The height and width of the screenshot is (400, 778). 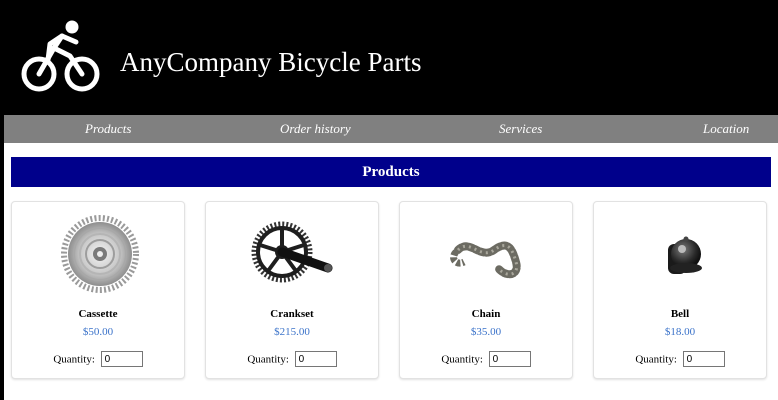 What do you see at coordinates (680, 314) in the screenshot?
I see `product-name: Bell` at bounding box center [680, 314].